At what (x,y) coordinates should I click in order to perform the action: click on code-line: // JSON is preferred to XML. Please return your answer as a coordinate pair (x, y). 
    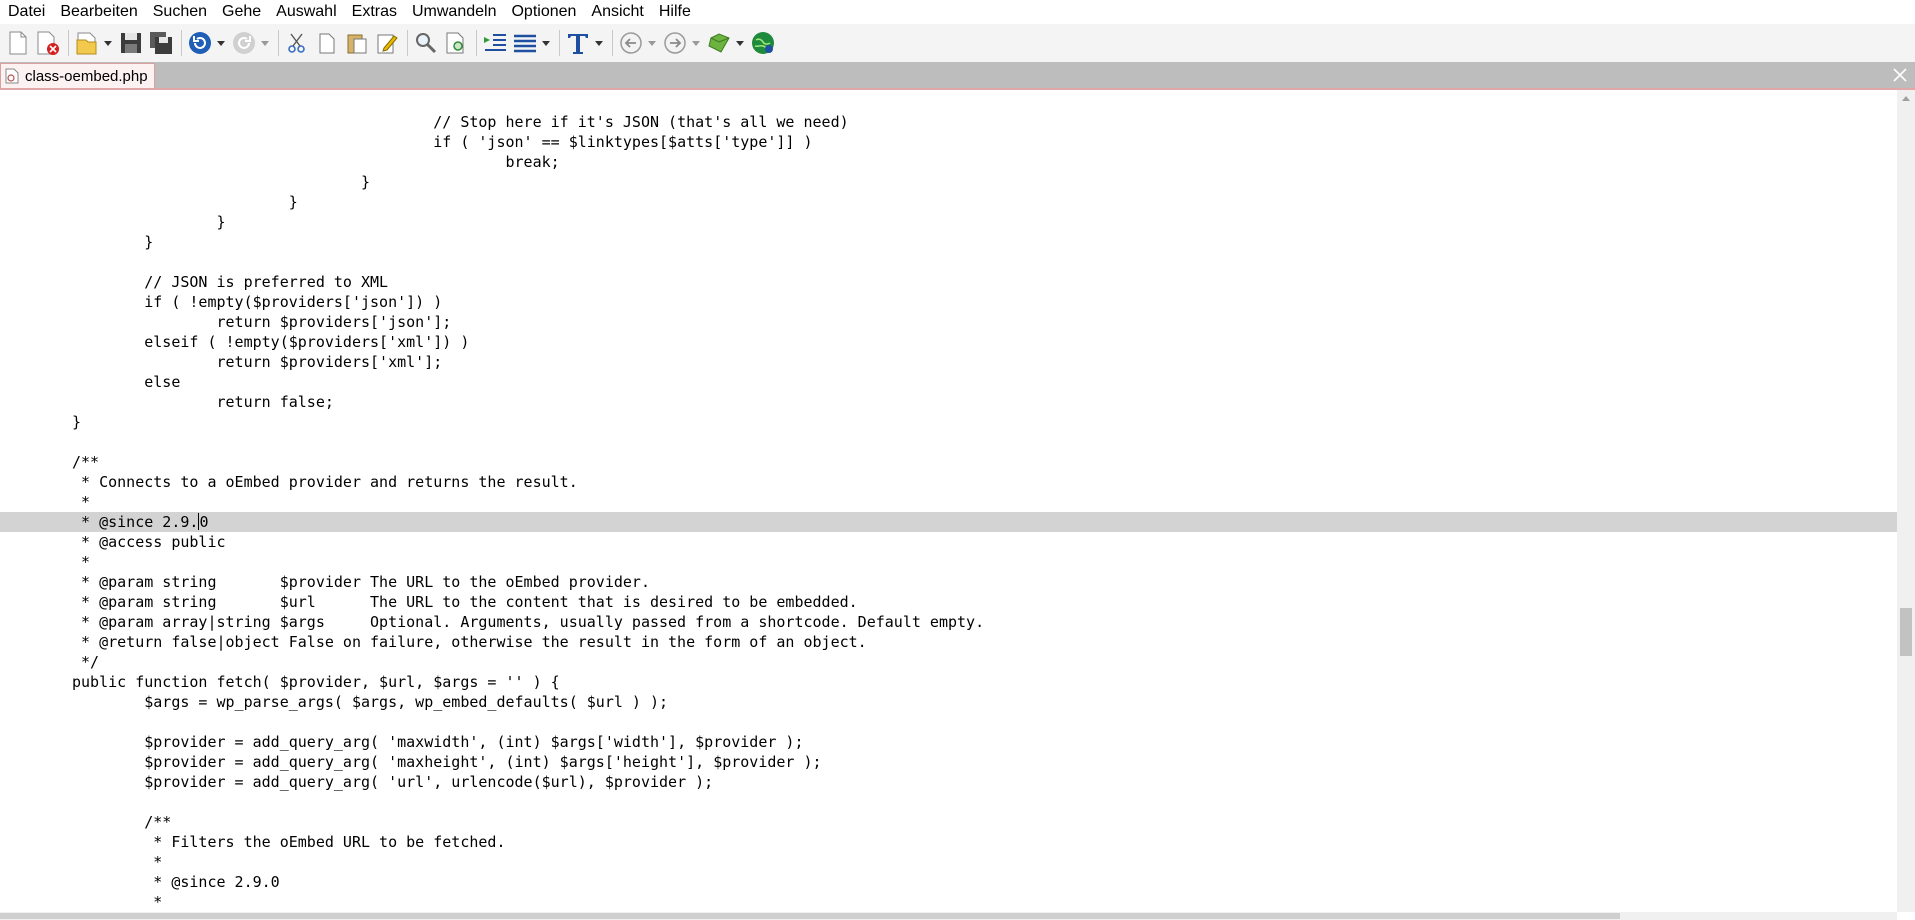
    Looking at the image, I should click on (948, 282).